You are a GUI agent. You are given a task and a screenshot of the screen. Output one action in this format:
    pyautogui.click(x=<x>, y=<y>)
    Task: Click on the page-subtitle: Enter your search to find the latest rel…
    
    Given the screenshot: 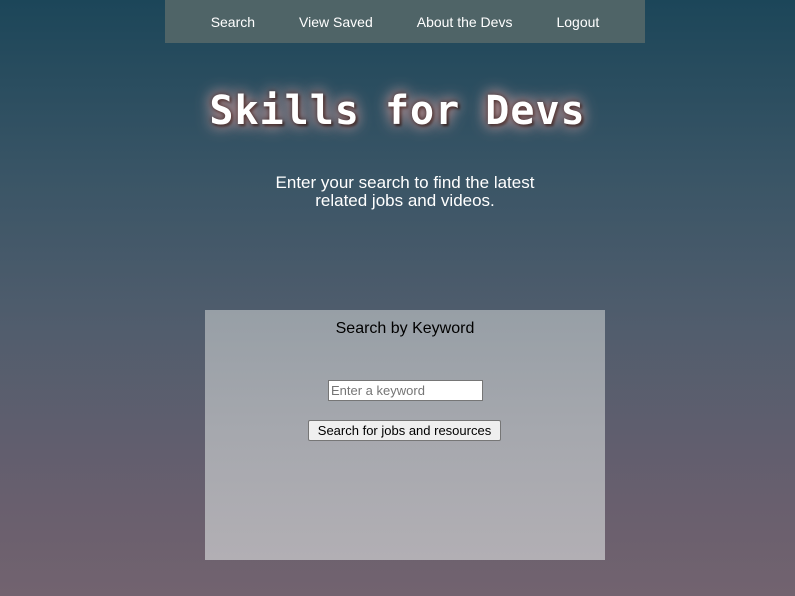 What is the action you would take?
    pyautogui.click(x=405, y=191)
    